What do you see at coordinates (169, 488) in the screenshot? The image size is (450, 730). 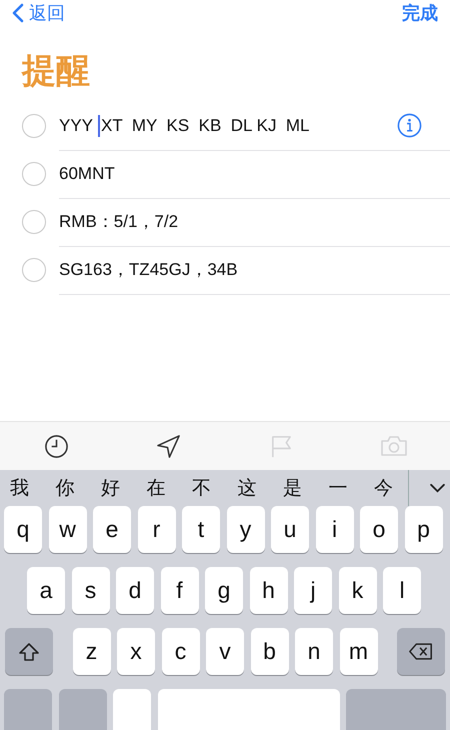 I see `candidate-word: 在` at bounding box center [169, 488].